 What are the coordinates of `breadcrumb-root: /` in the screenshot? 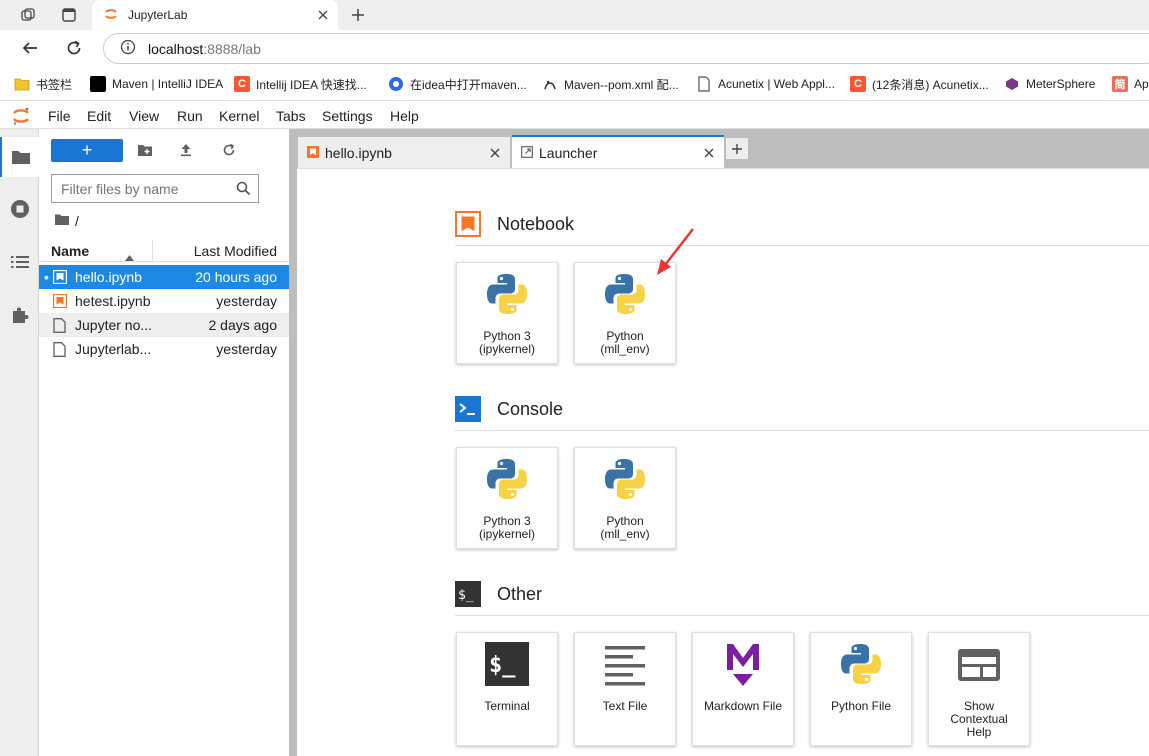 It's located at (77, 221).